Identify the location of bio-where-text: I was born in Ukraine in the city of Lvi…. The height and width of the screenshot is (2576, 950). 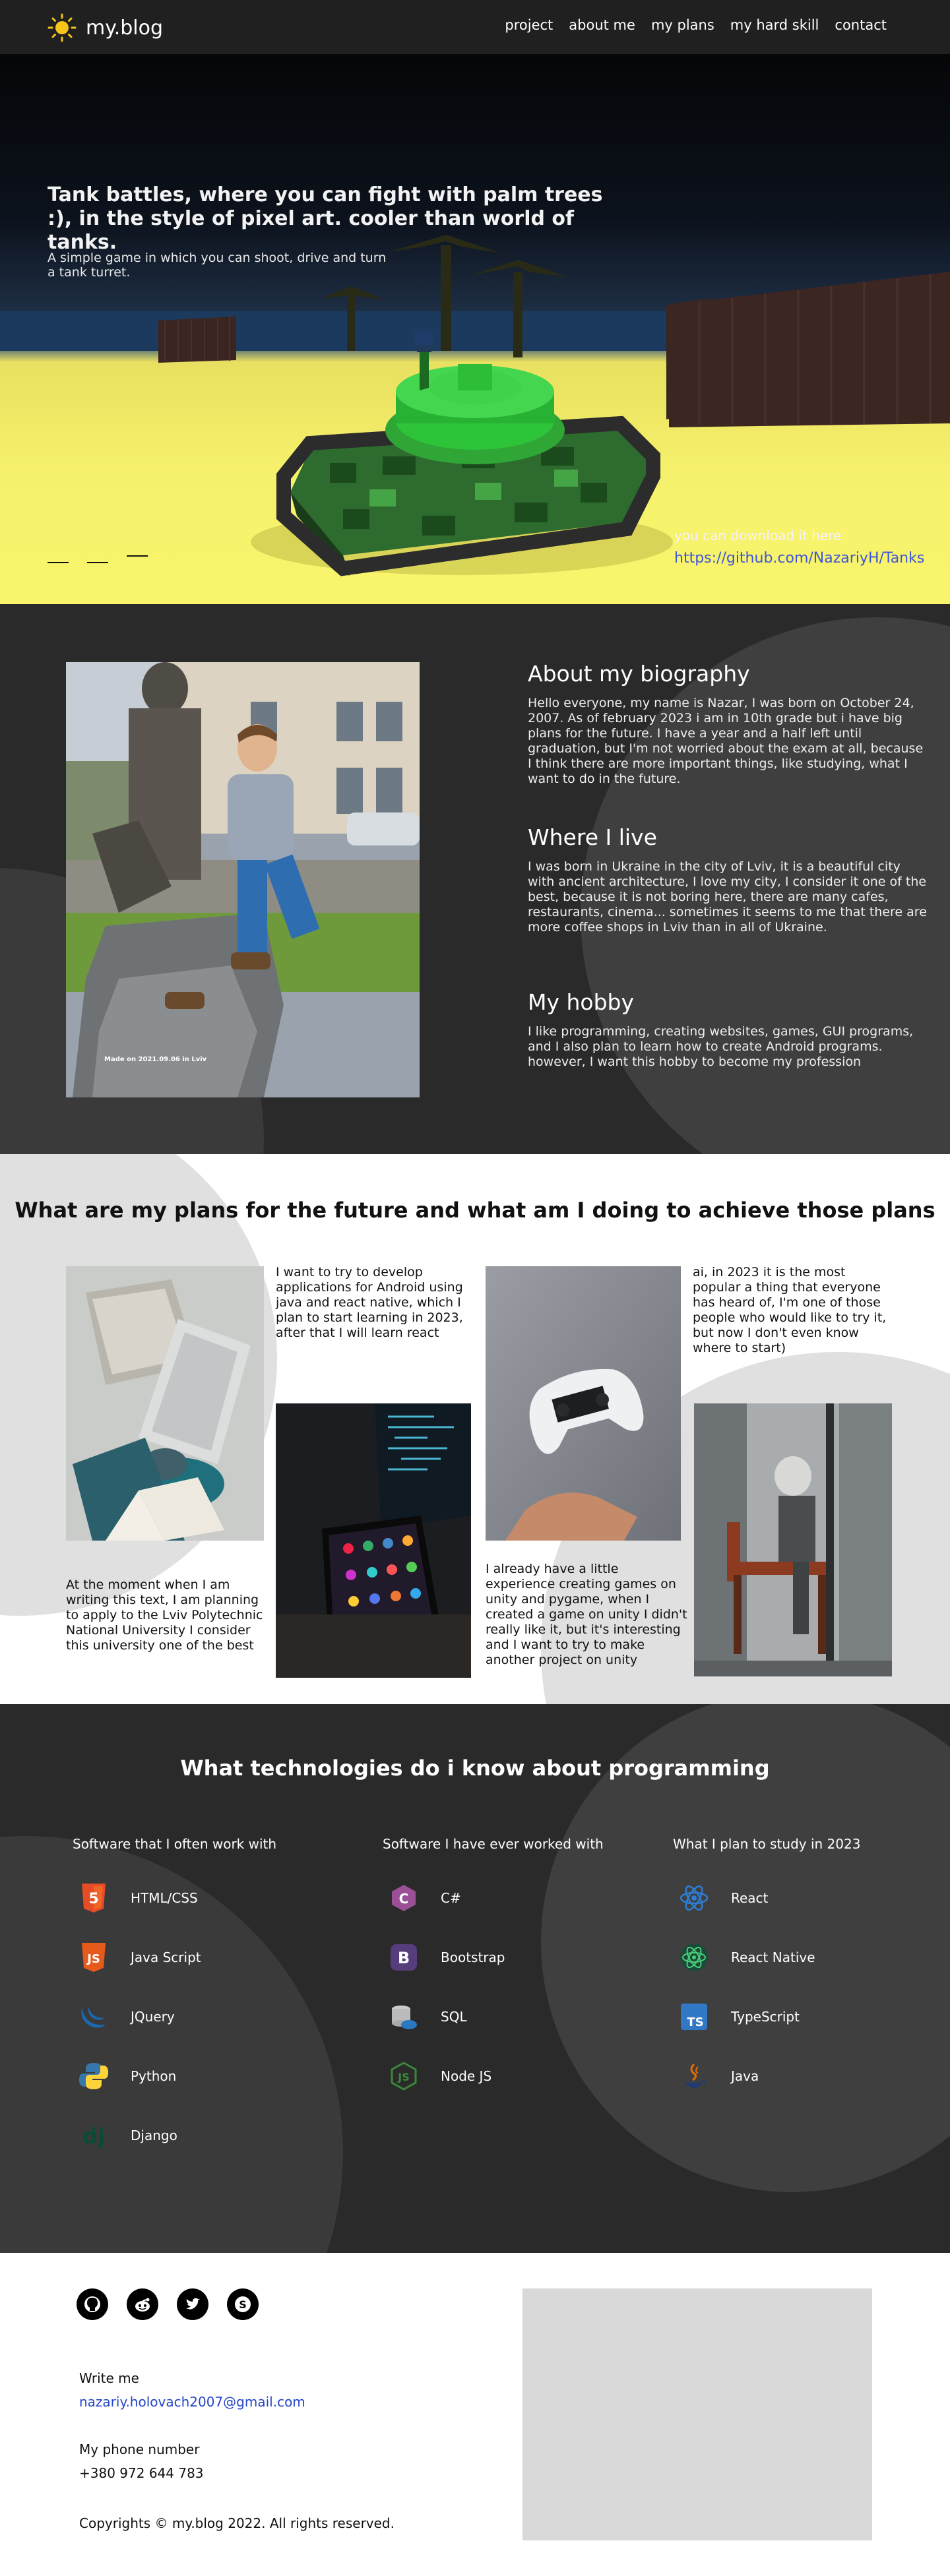
(727, 897).